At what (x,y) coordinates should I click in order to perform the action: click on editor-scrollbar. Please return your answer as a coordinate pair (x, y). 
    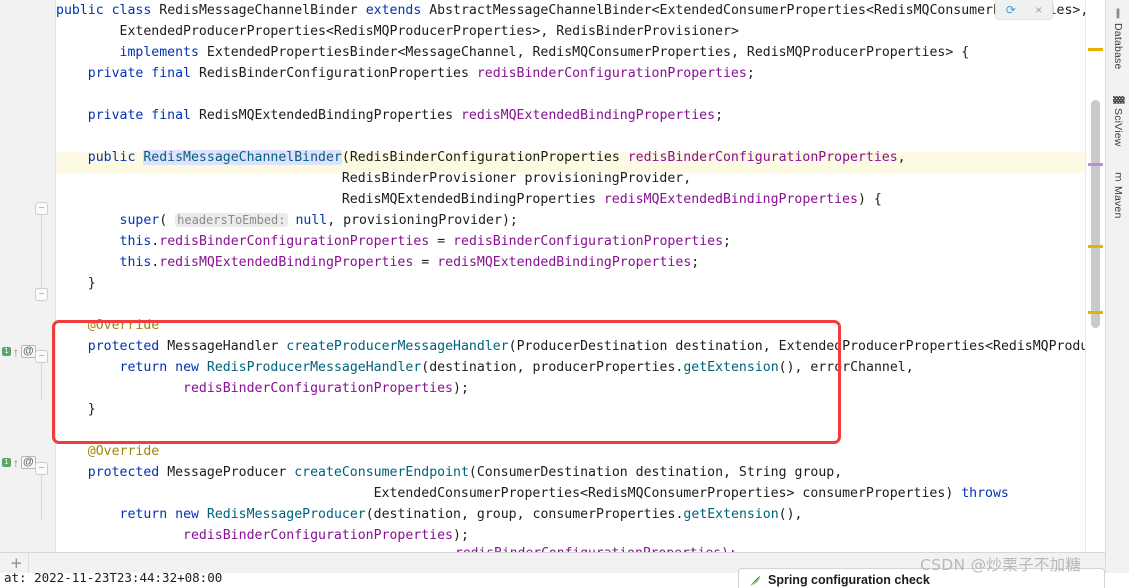
    Looking at the image, I should click on (1095, 276).